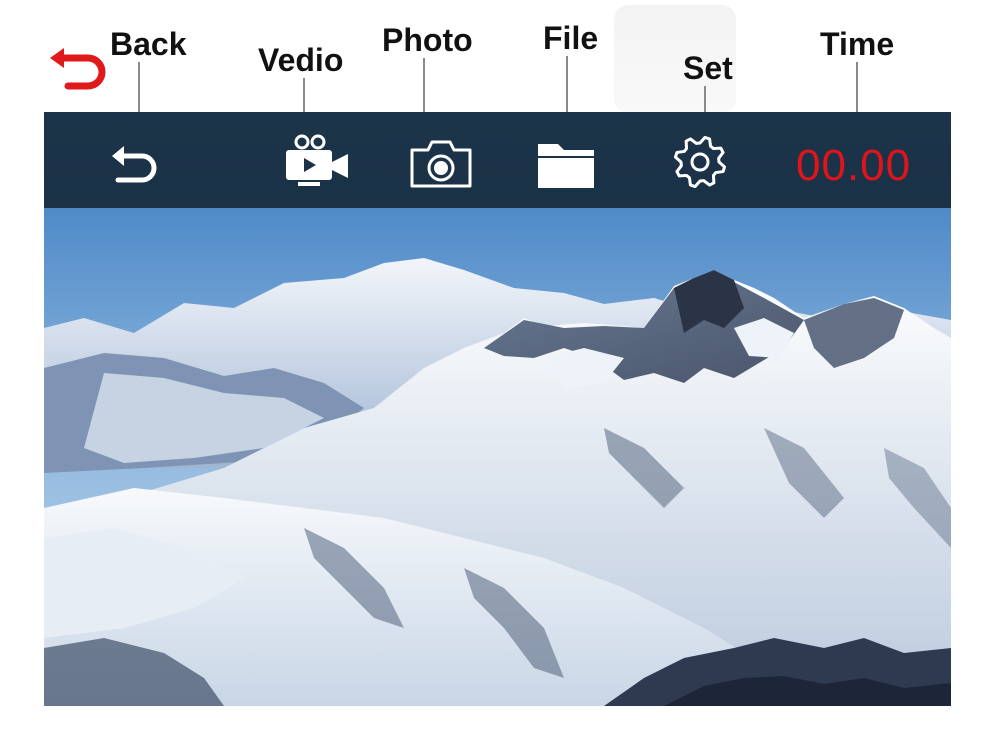  Describe the element at coordinates (708, 68) in the screenshot. I see `label-set: Set` at that location.